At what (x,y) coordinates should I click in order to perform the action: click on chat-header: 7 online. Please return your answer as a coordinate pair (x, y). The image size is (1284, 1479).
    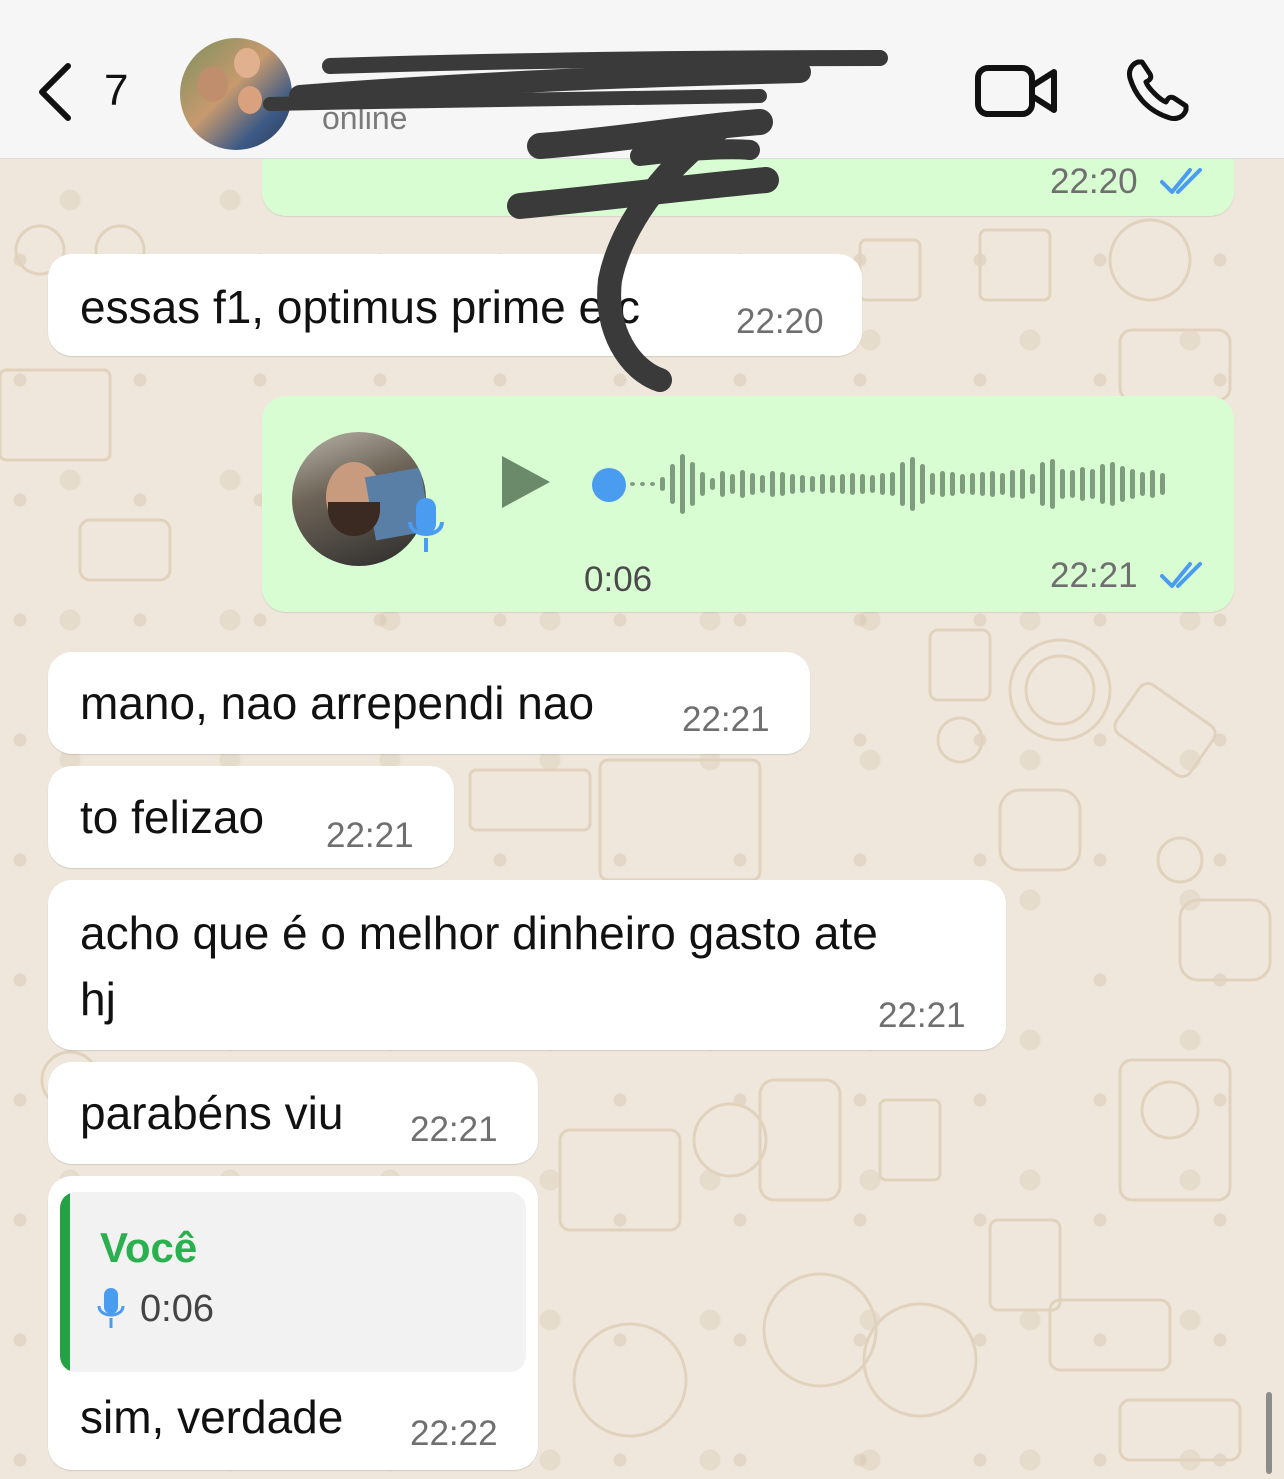
    Looking at the image, I should click on (642, 79).